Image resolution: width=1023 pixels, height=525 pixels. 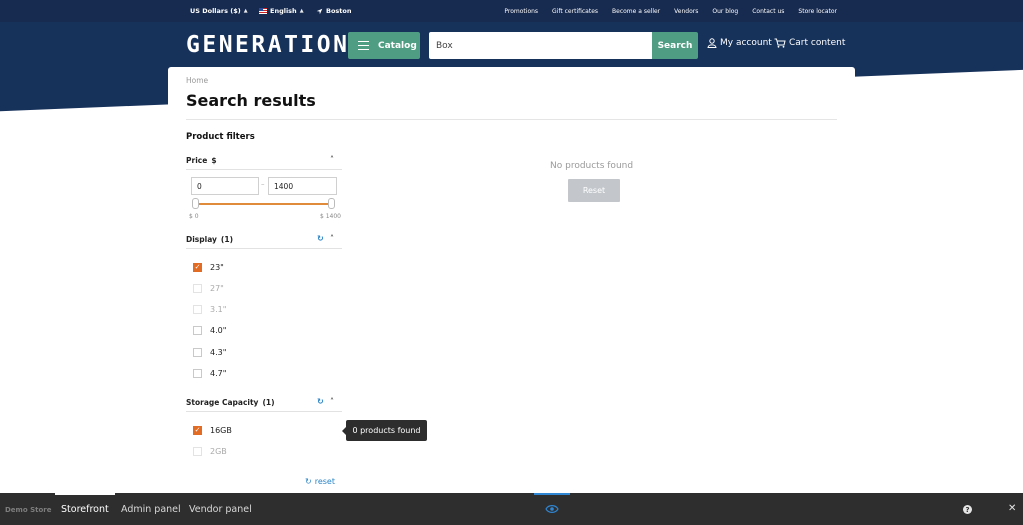 What do you see at coordinates (208, 267) in the screenshot?
I see `display-option-23: ✓ 23"` at bounding box center [208, 267].